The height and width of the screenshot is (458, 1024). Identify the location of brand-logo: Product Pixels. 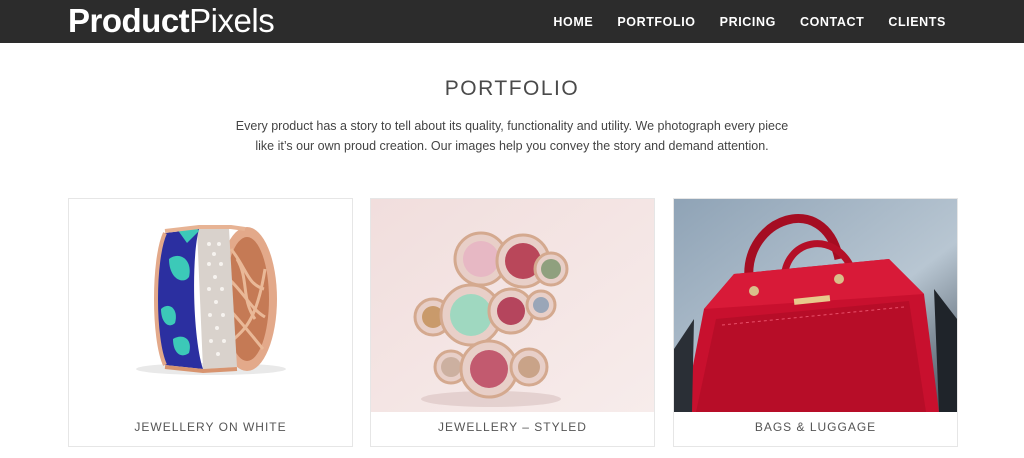
(171, 21).